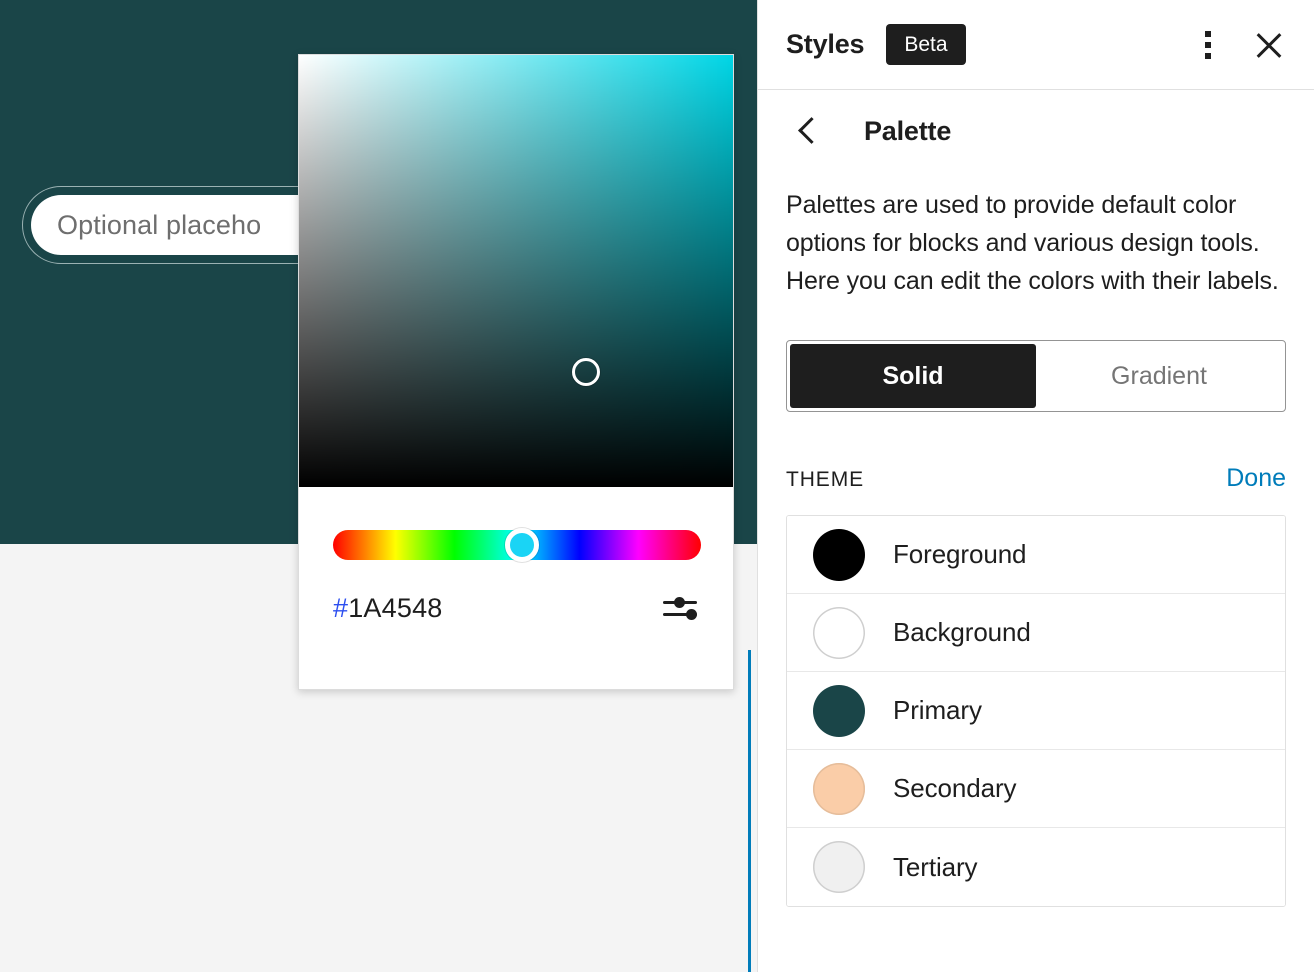 The image size is (1314, 972). I want to click on done-button: Done, so click(1256, 478).